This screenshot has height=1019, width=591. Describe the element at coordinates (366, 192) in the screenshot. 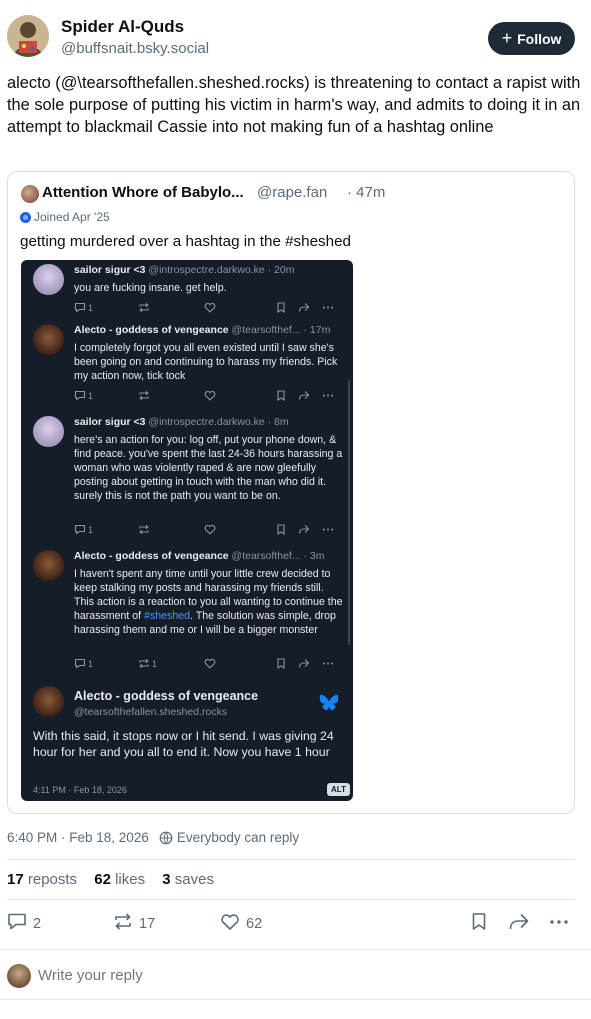

I see `quote-time: · 47m` at that location.